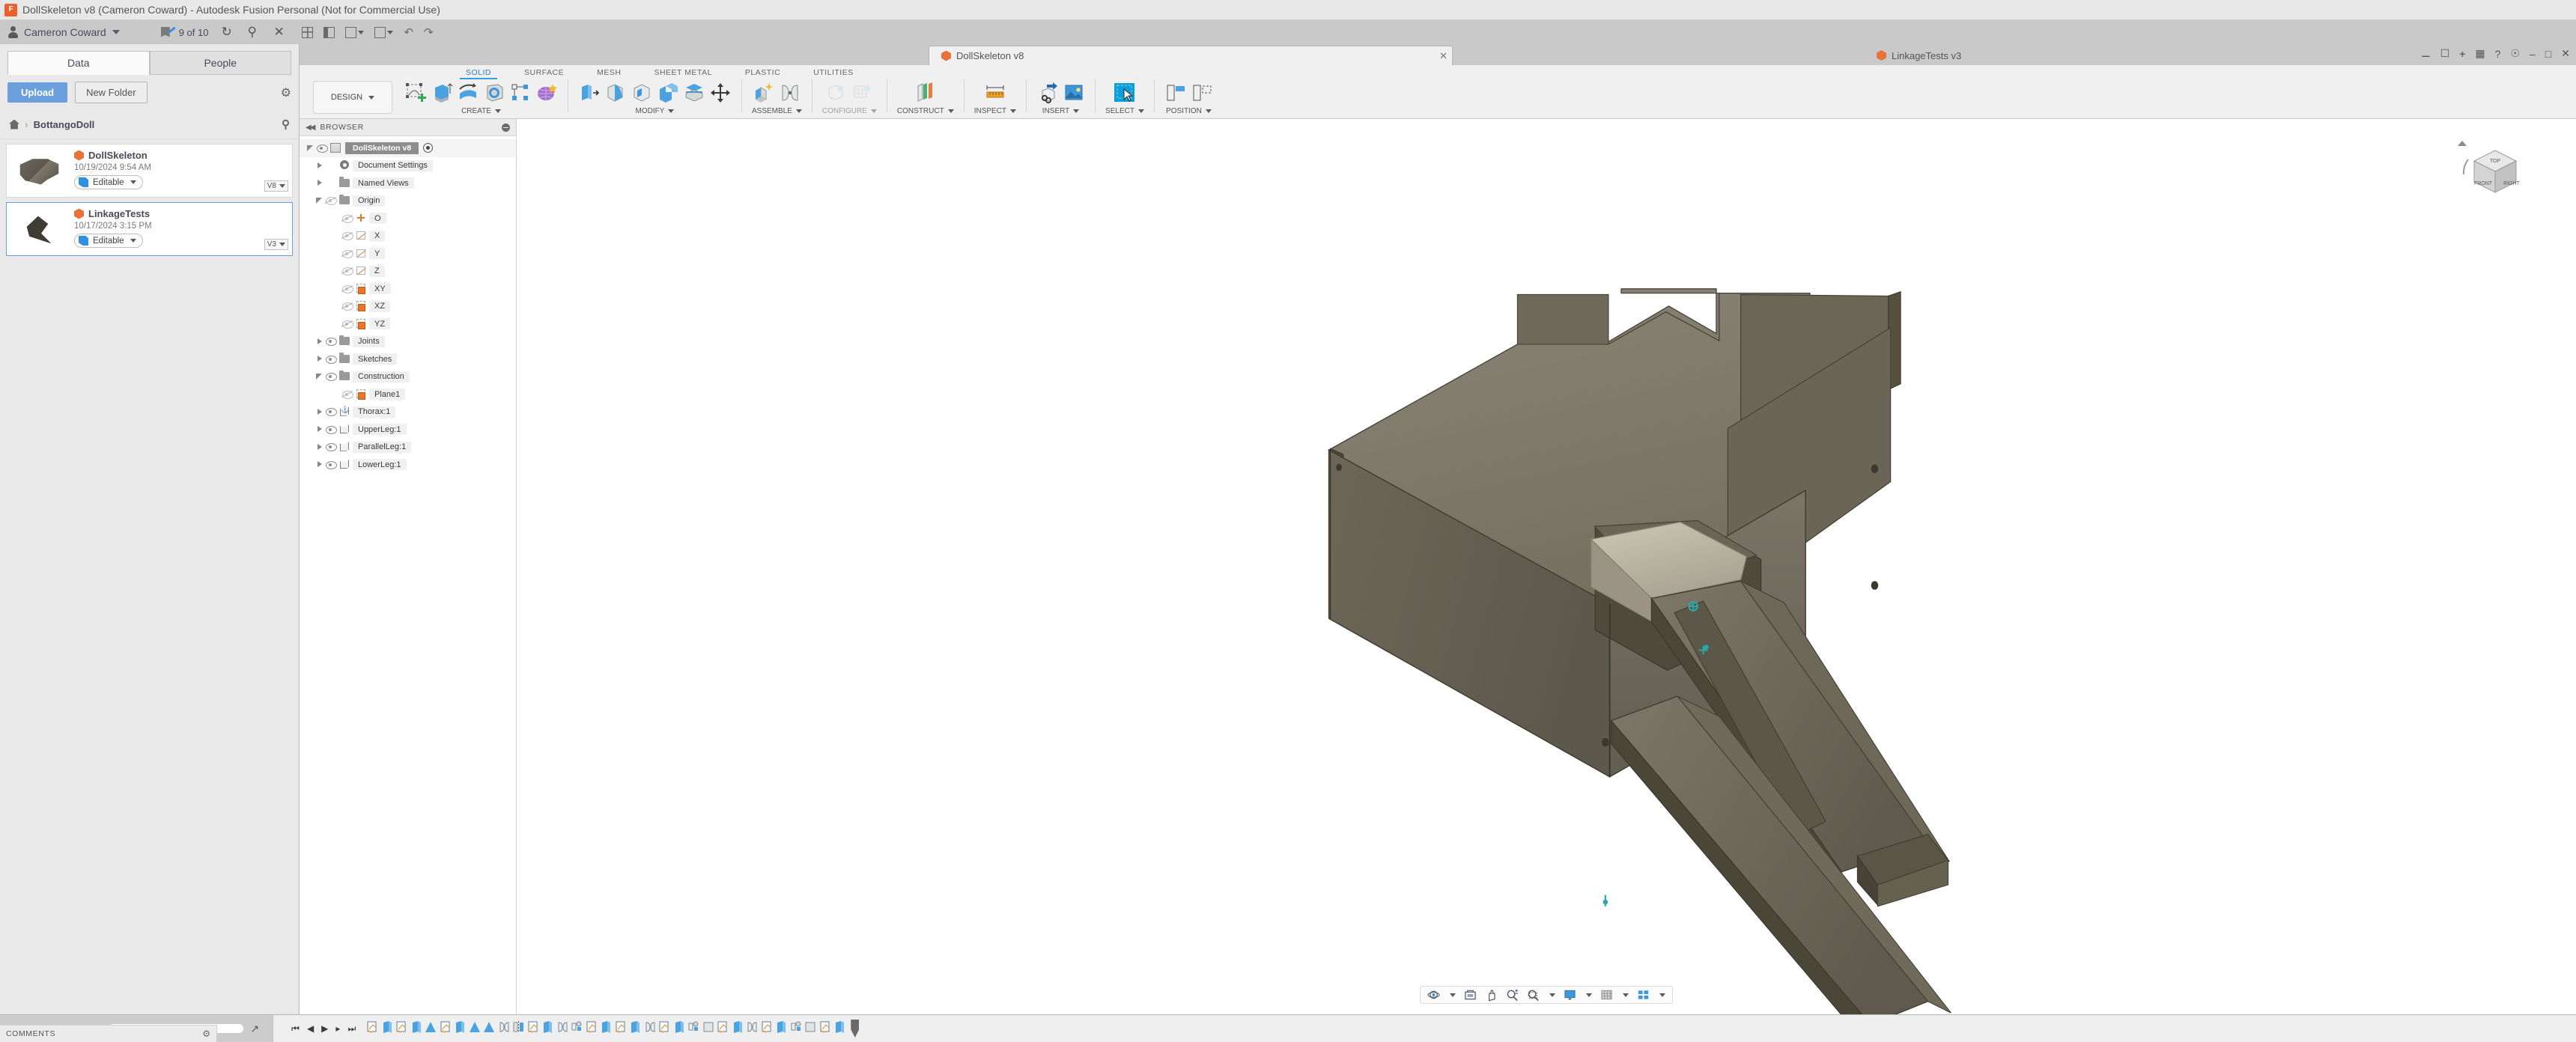 The image size is (2576, 1042). I want to click on ribbon-group-label: INSERT, so click(1061, 111).